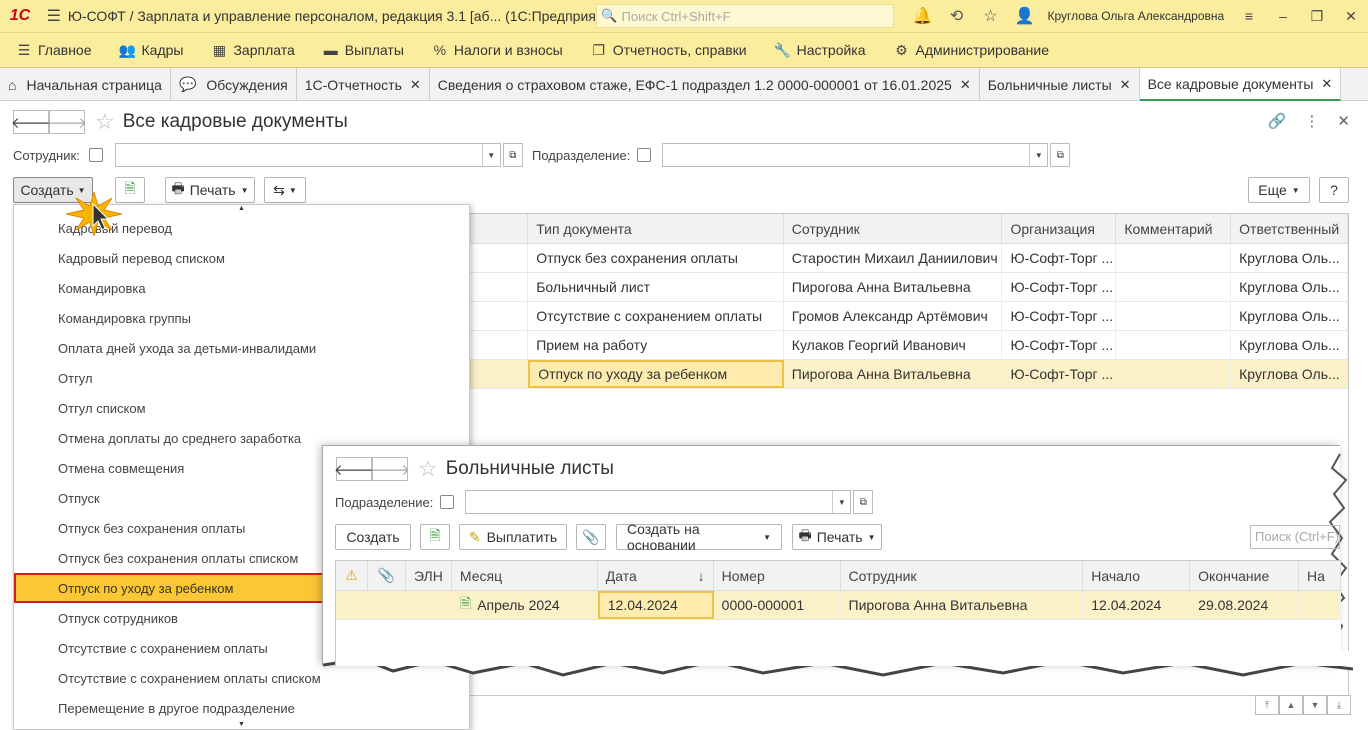 The width and height of the screenshot is (1368, 730). What do you see at coordinates (85, 84) in the screenshot?
I see `tab-0: ⌂ Начальная страница` at bounding box center [85, 84].